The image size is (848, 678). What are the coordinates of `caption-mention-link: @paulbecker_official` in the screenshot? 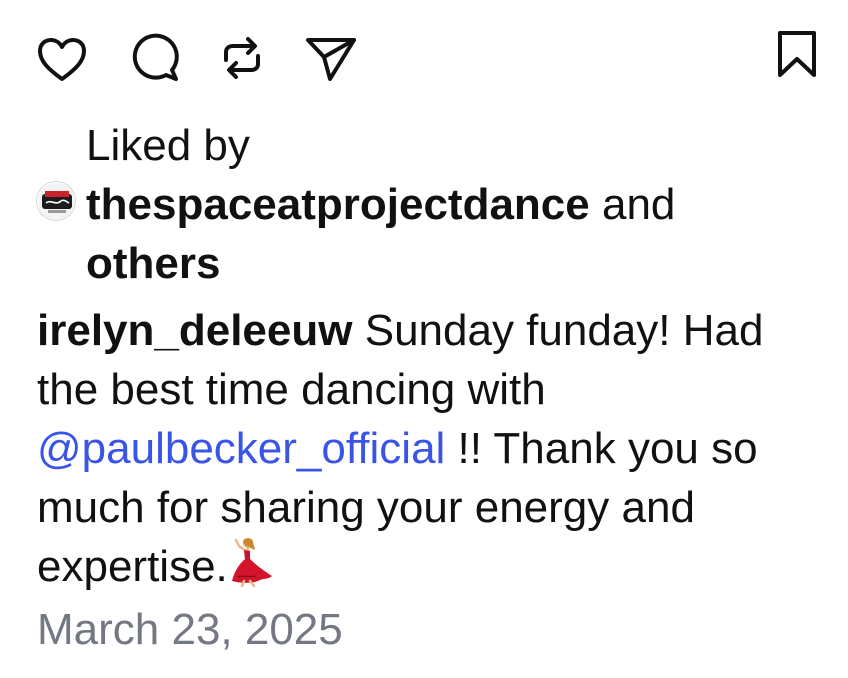 It's located at (241, 448).